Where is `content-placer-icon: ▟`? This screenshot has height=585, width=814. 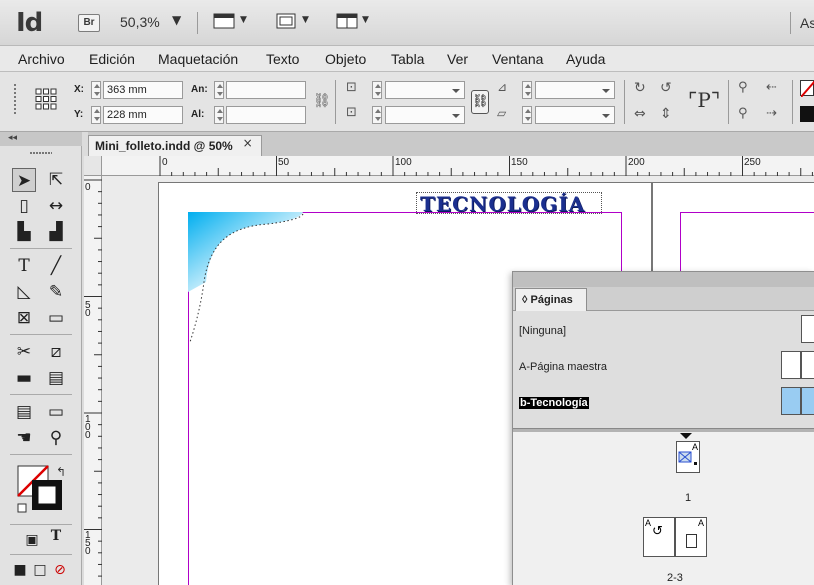 content-placer-icon: ▟ is located at coordinates (56, 232).